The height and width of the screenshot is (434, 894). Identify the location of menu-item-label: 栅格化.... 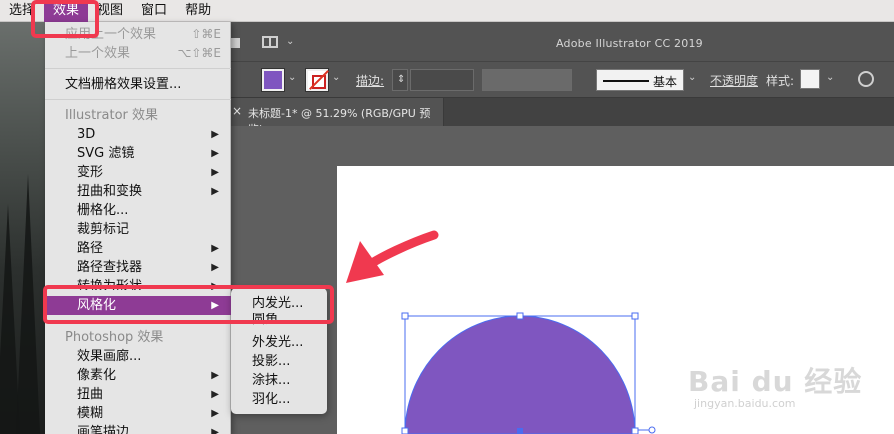
(103, 210).